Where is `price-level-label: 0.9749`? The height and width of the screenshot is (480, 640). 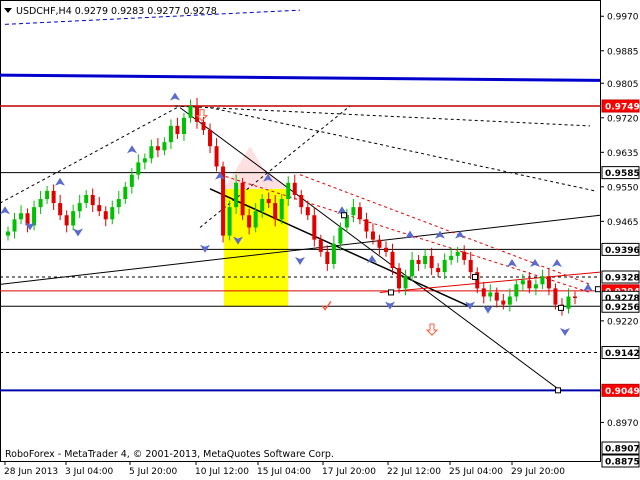 price-level-label: 0.9749 is located at coordinates (622, 108).